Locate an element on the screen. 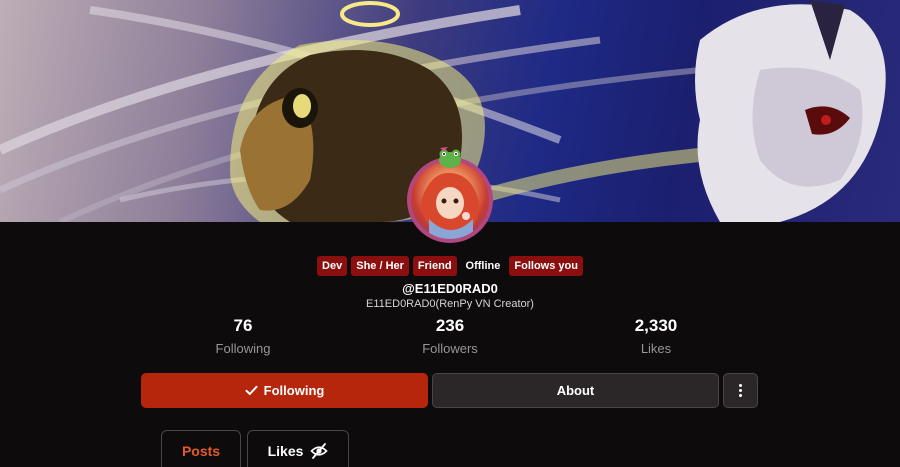 The height and width of the screenshot is (467, 900). stat-value: 2,330 is located at coordinates (656, 325).